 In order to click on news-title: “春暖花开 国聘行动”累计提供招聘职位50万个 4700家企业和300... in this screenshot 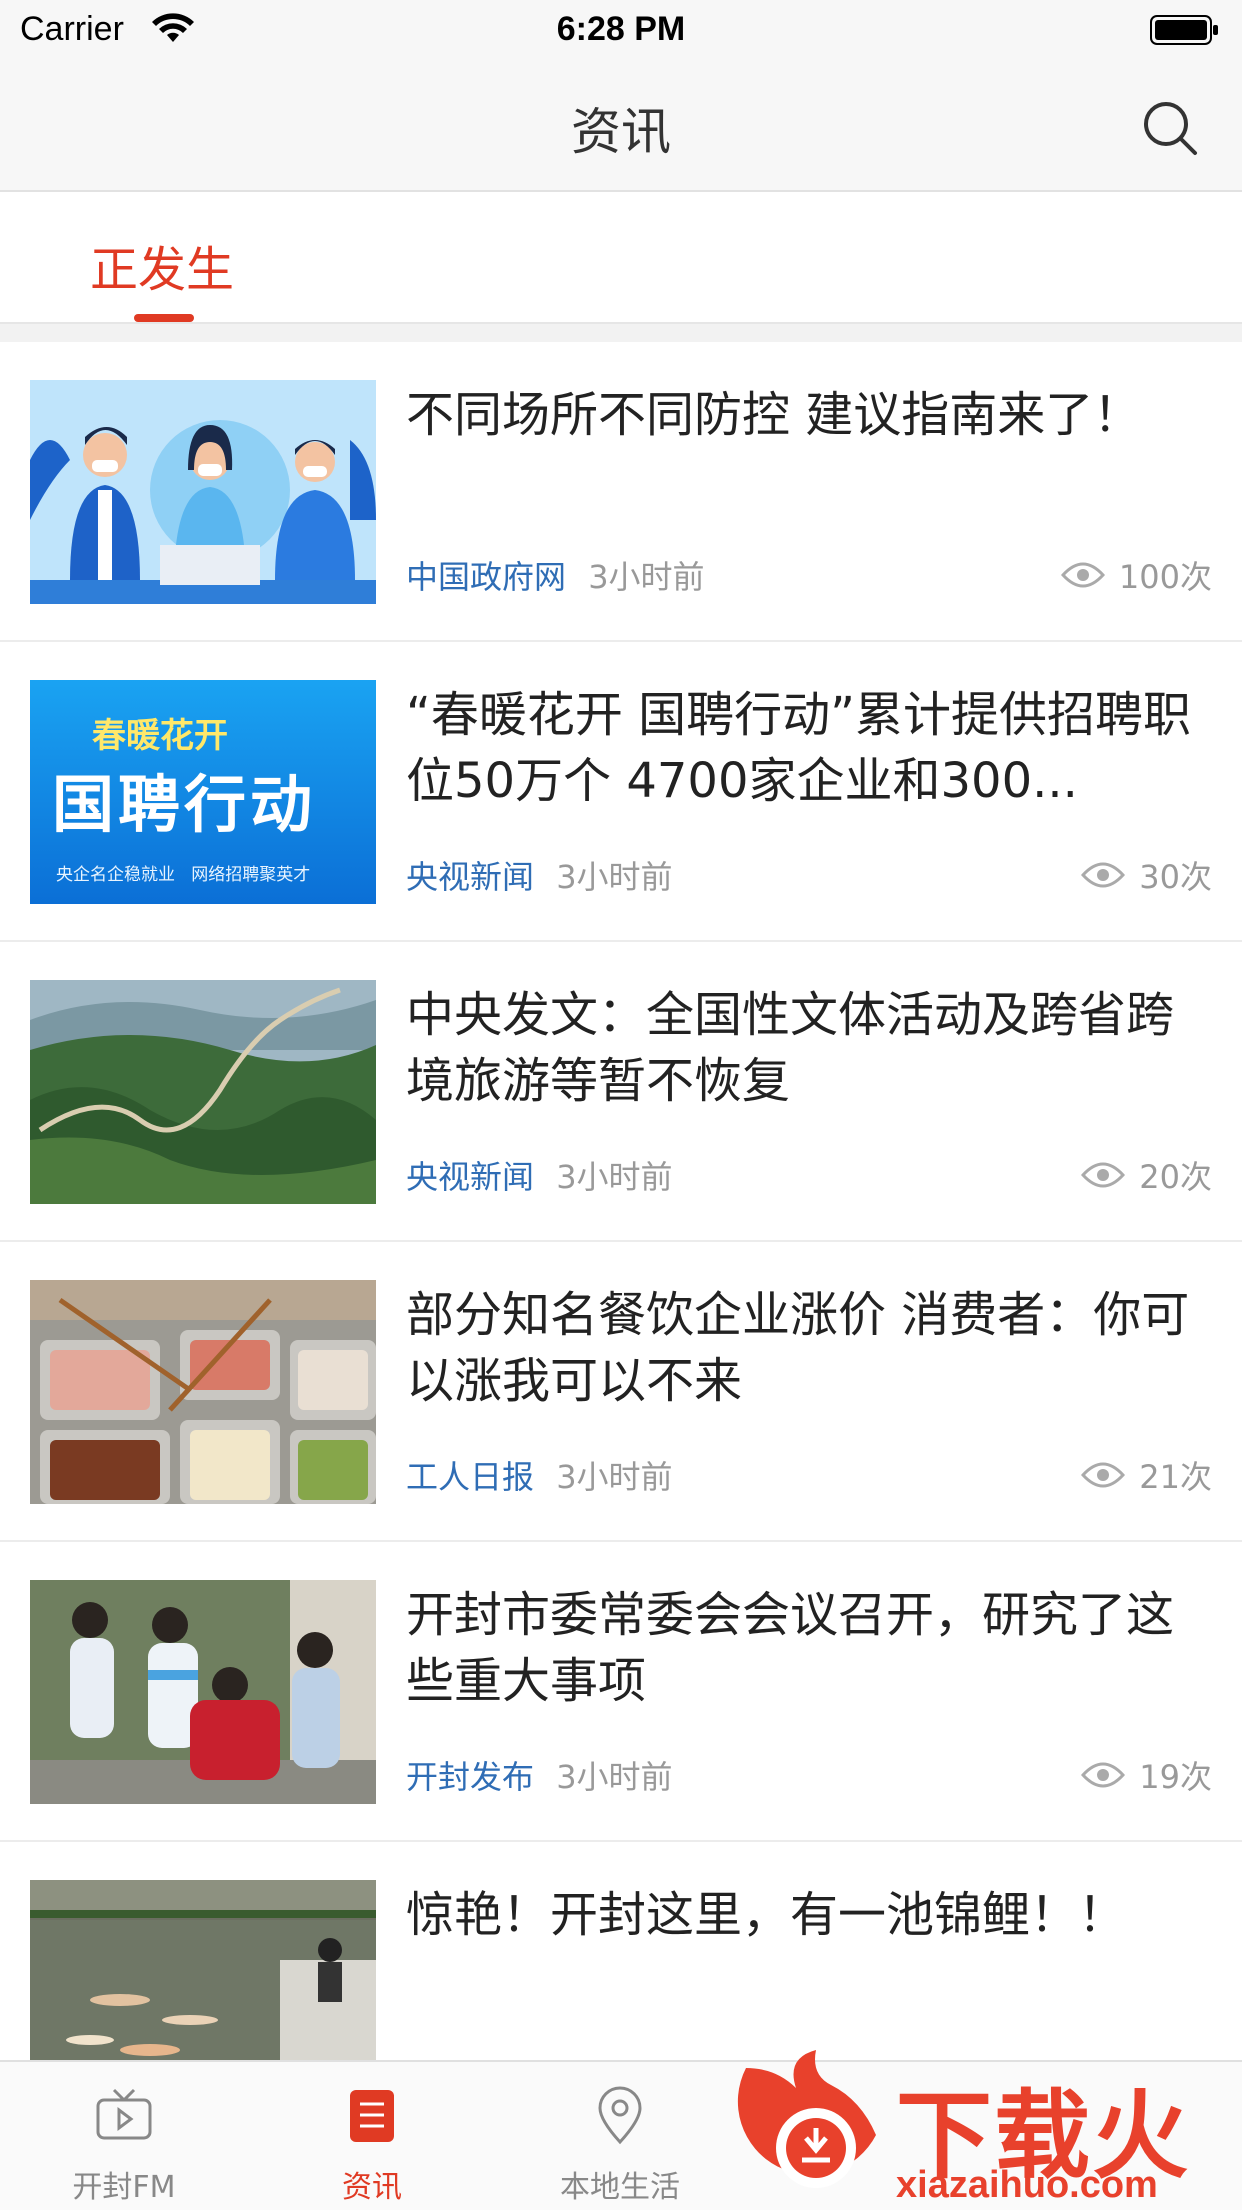, I will do `click(798, 748)`.